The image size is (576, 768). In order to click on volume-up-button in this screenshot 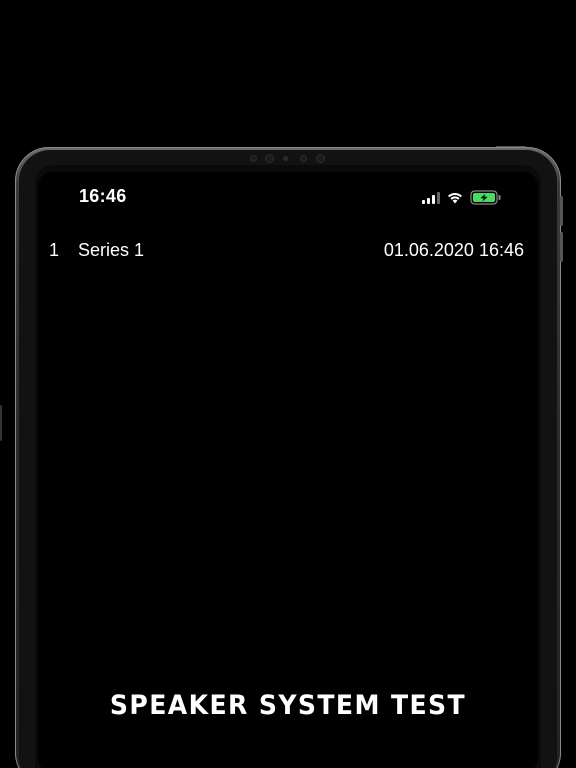, I will do `click(561, 211)`.